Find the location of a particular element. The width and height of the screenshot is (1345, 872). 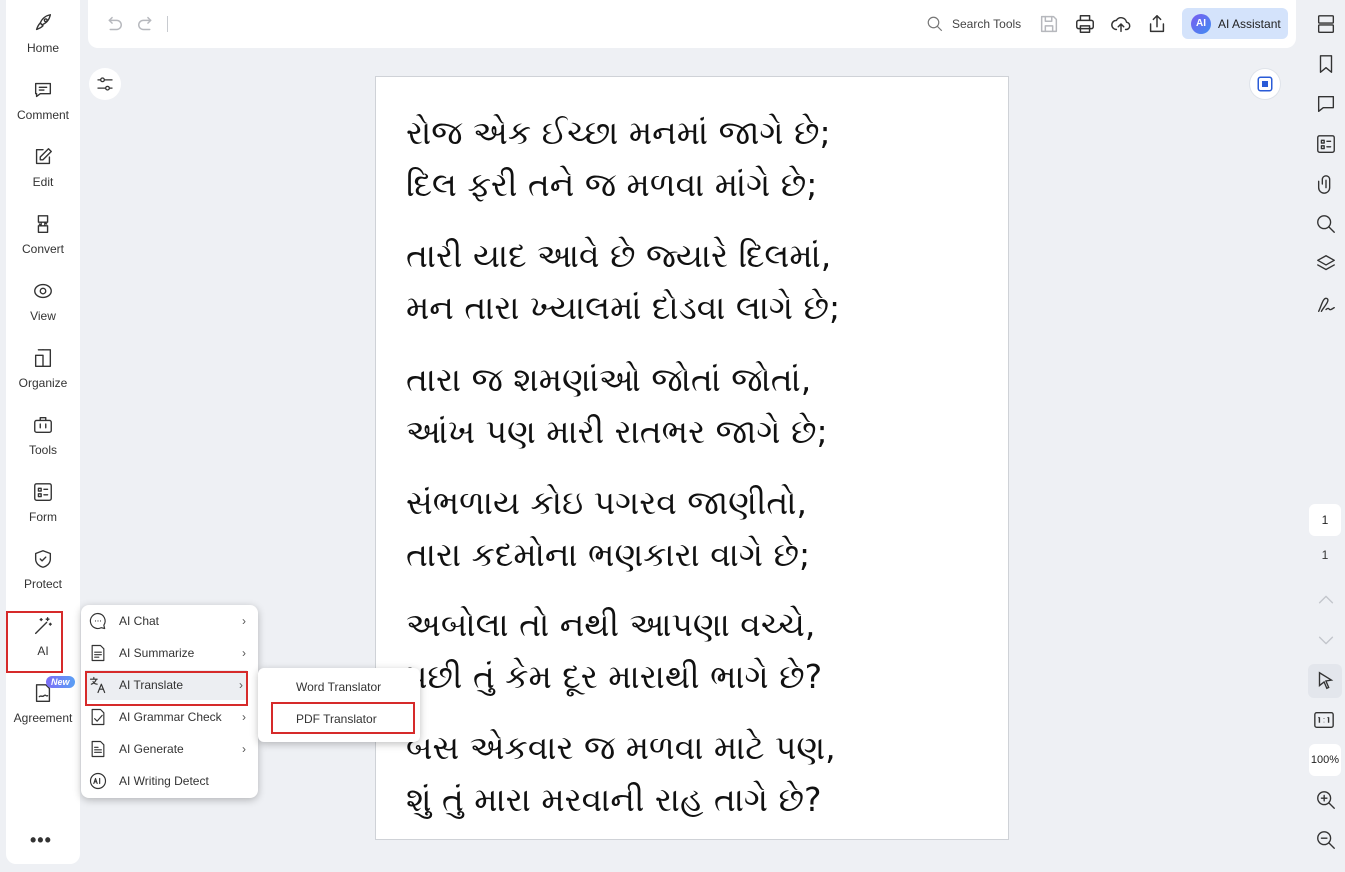

poem-line: દિલ ફરી તને જ મળવા માંગે છે; is located at coordinates (612, 184).